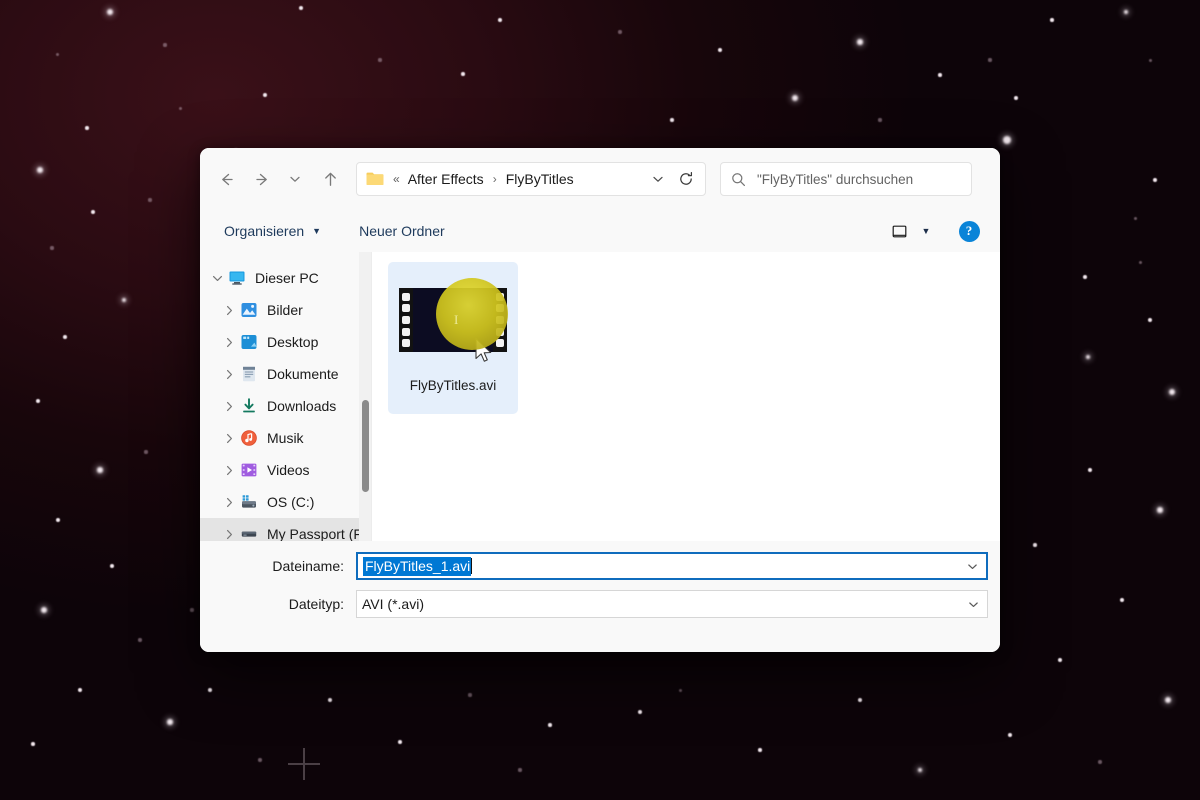  What do you see at coordinates (237, 278) in the screenshot?
I see `monitor-icon` at bounding box center [237, 278].